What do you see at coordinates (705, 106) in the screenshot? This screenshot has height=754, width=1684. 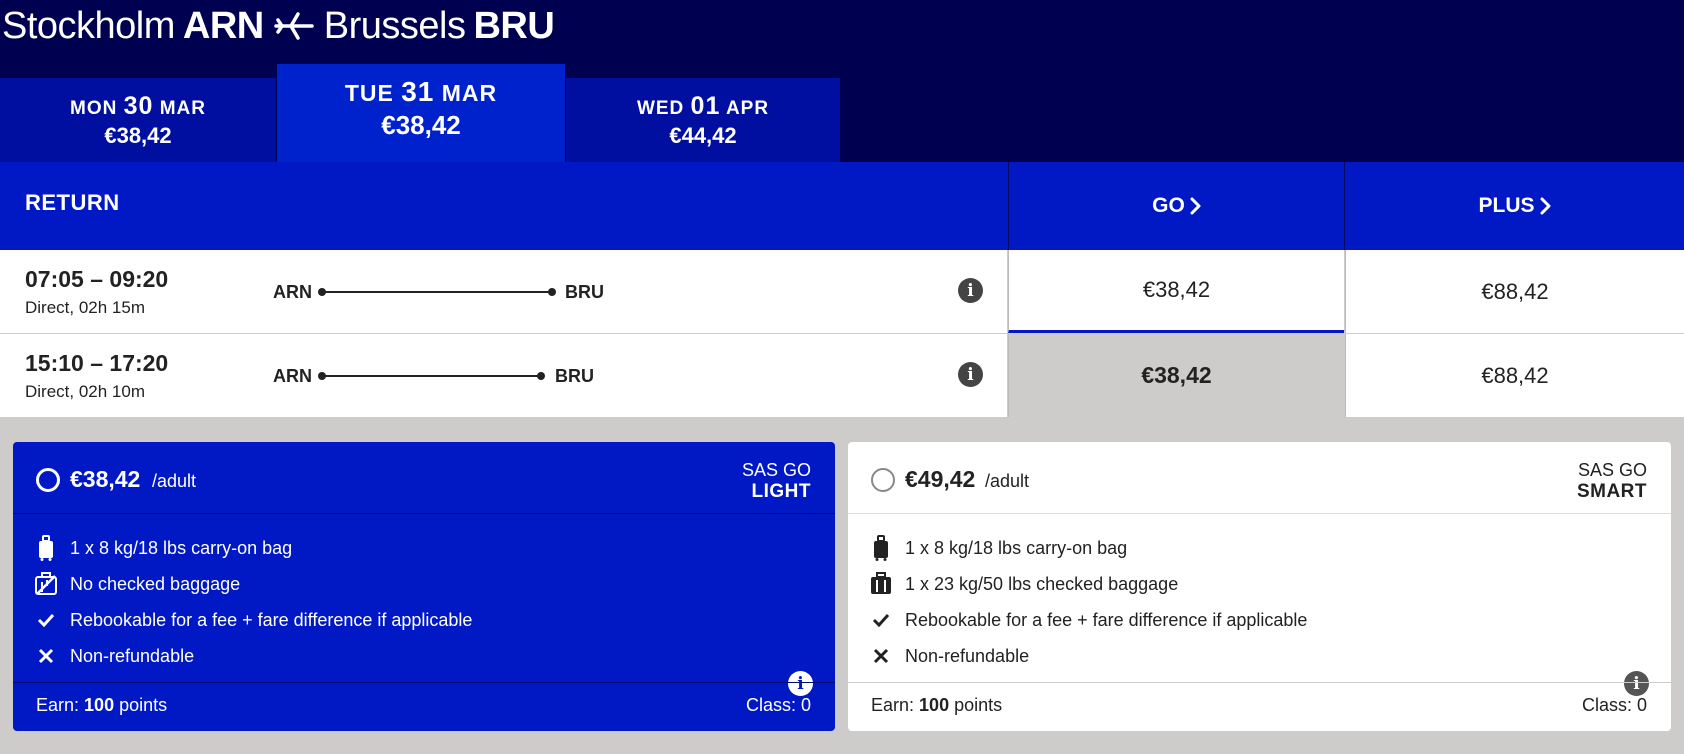 I see `date-tab-day: 01` at bounding box center [705, 106].